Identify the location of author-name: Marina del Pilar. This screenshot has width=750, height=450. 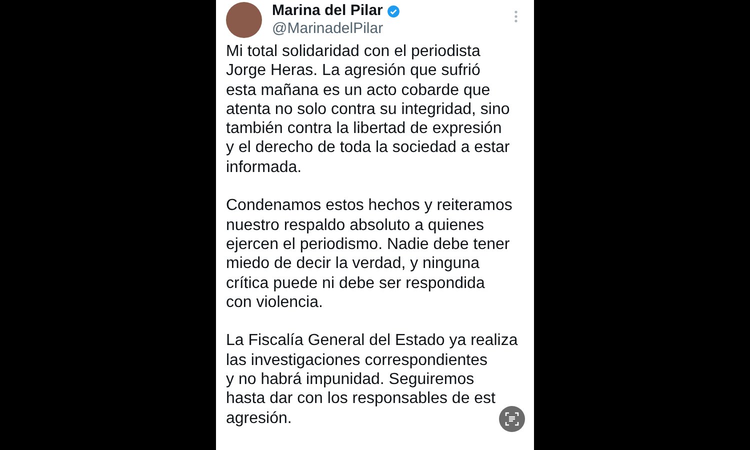
(327, 11).